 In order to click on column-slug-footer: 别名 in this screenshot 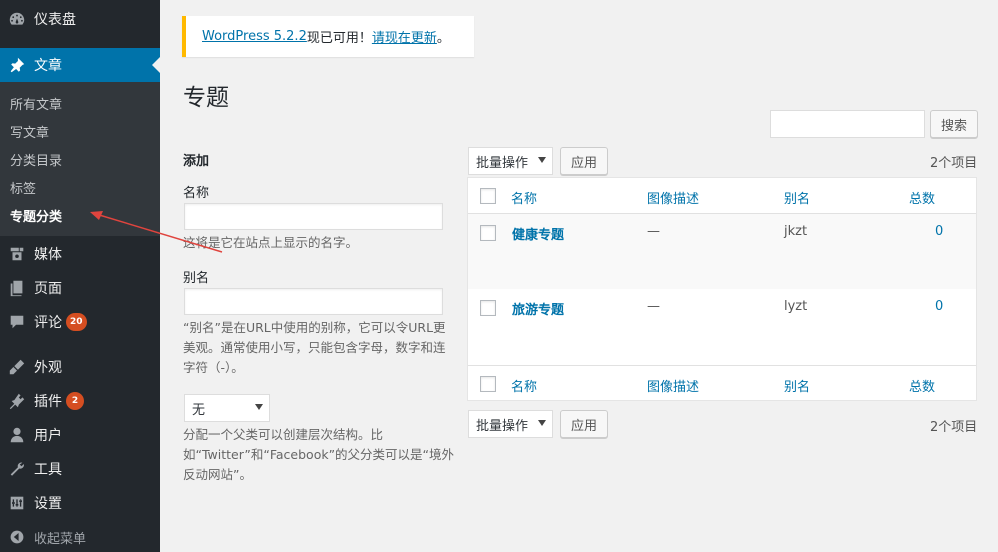, I will do `click(797, 385)`.